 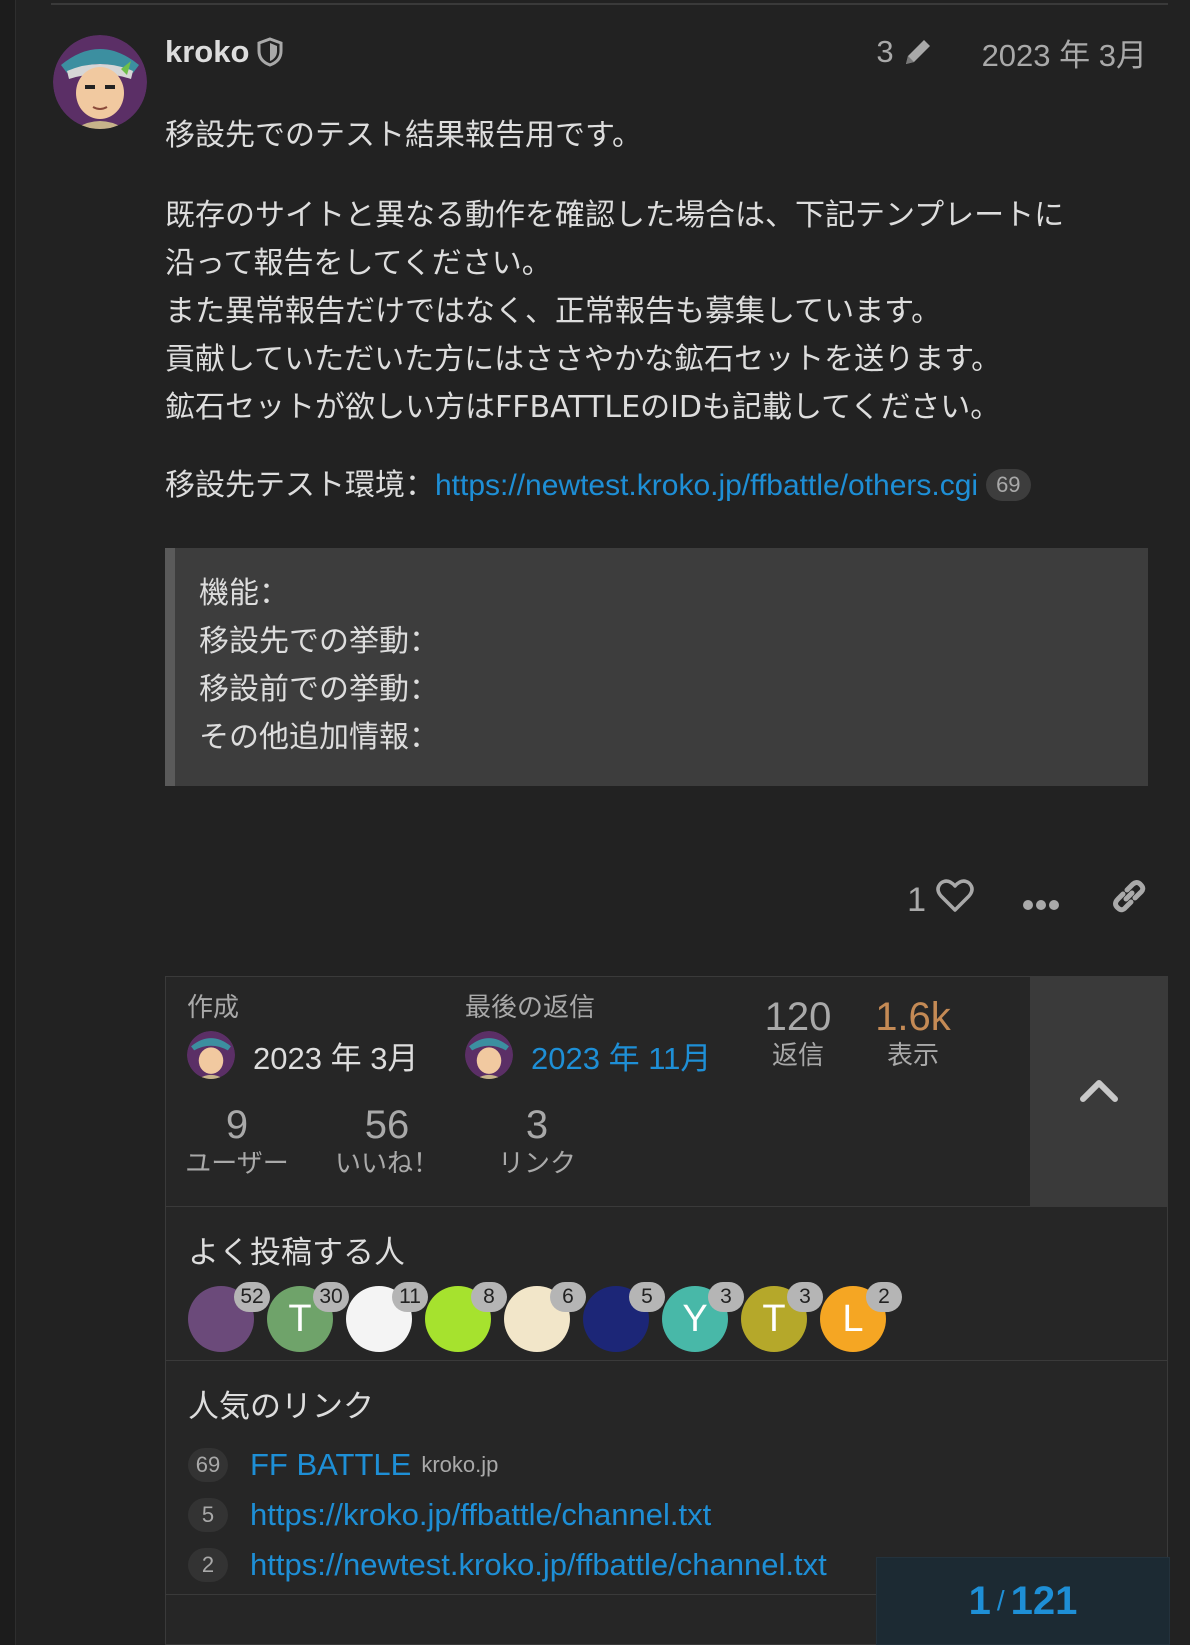 What do you see at coordinates (489, 1055) in the screenshot?
I see `last-replier-avatar` at bounding box center [489, 1055].